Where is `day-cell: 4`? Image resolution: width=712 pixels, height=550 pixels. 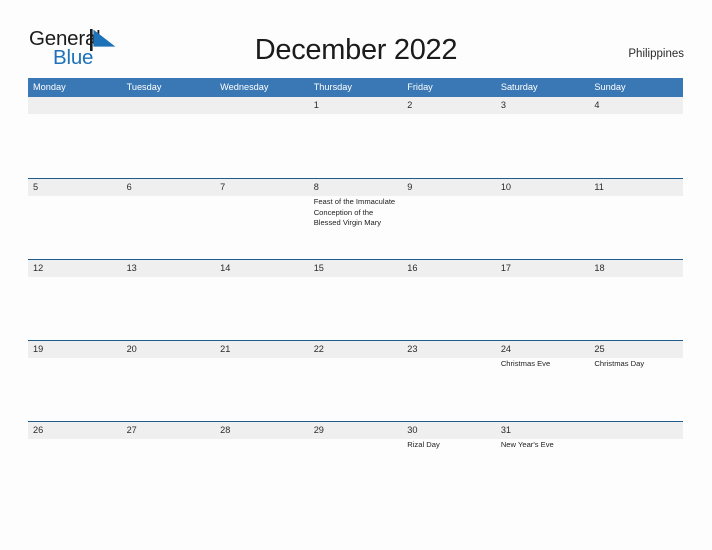 day-cell: 4 is located at coordinates (636, 137).